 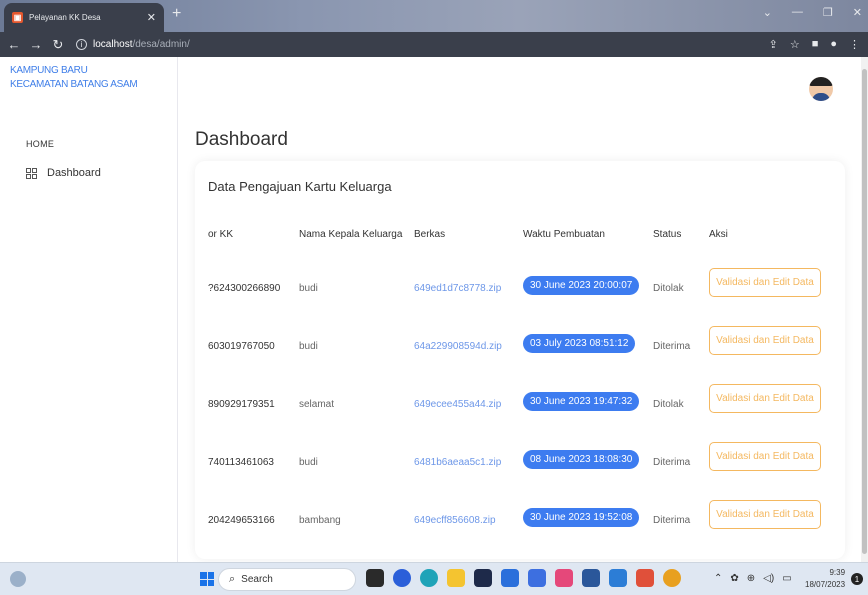 I want to click on scrollbar-thumb, so click(x=864, y=311).